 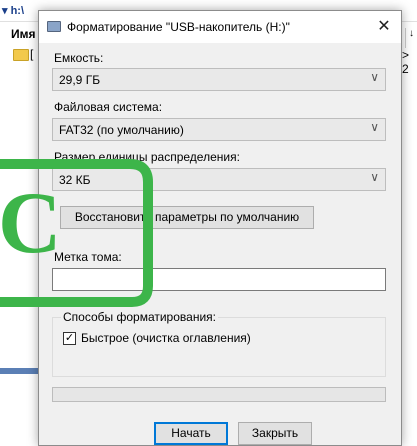 I want to click on cluster-size-select: 32 КБ ∨, so click(x=219, y=179).